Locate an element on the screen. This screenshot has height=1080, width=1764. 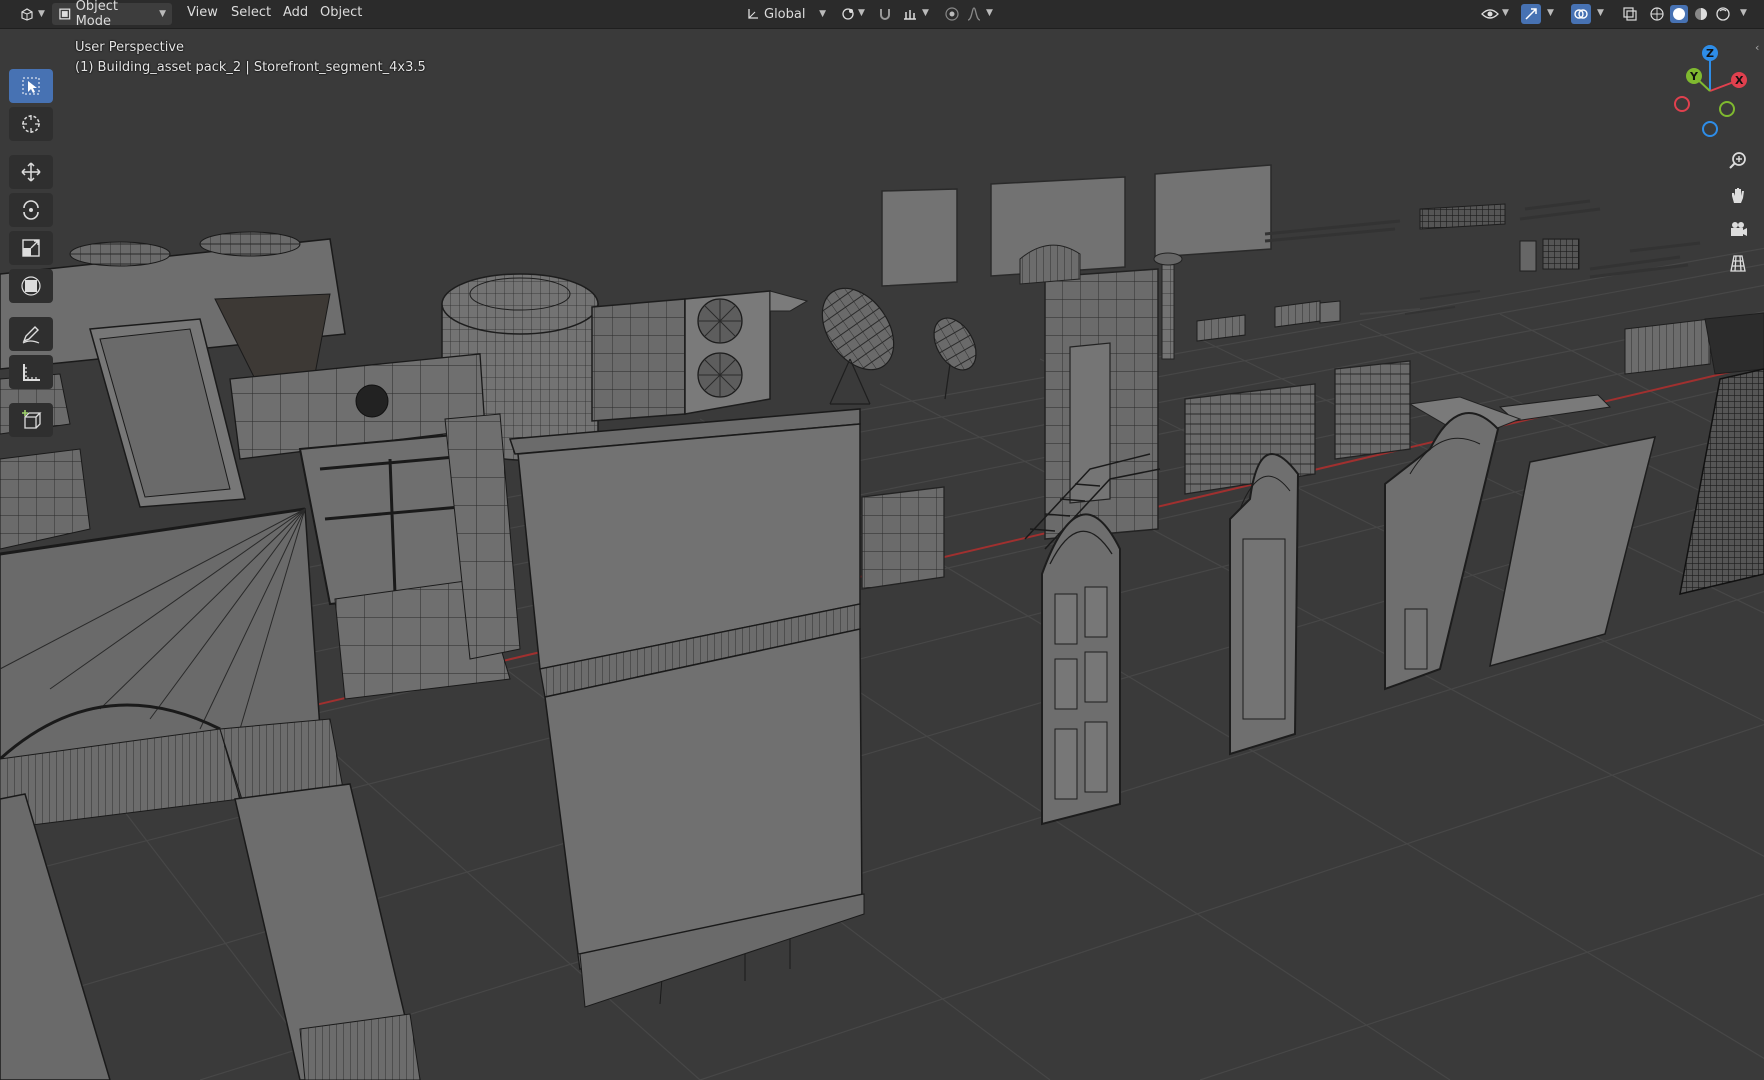
solid-shading-icon is located at coordinates (1679, 14).